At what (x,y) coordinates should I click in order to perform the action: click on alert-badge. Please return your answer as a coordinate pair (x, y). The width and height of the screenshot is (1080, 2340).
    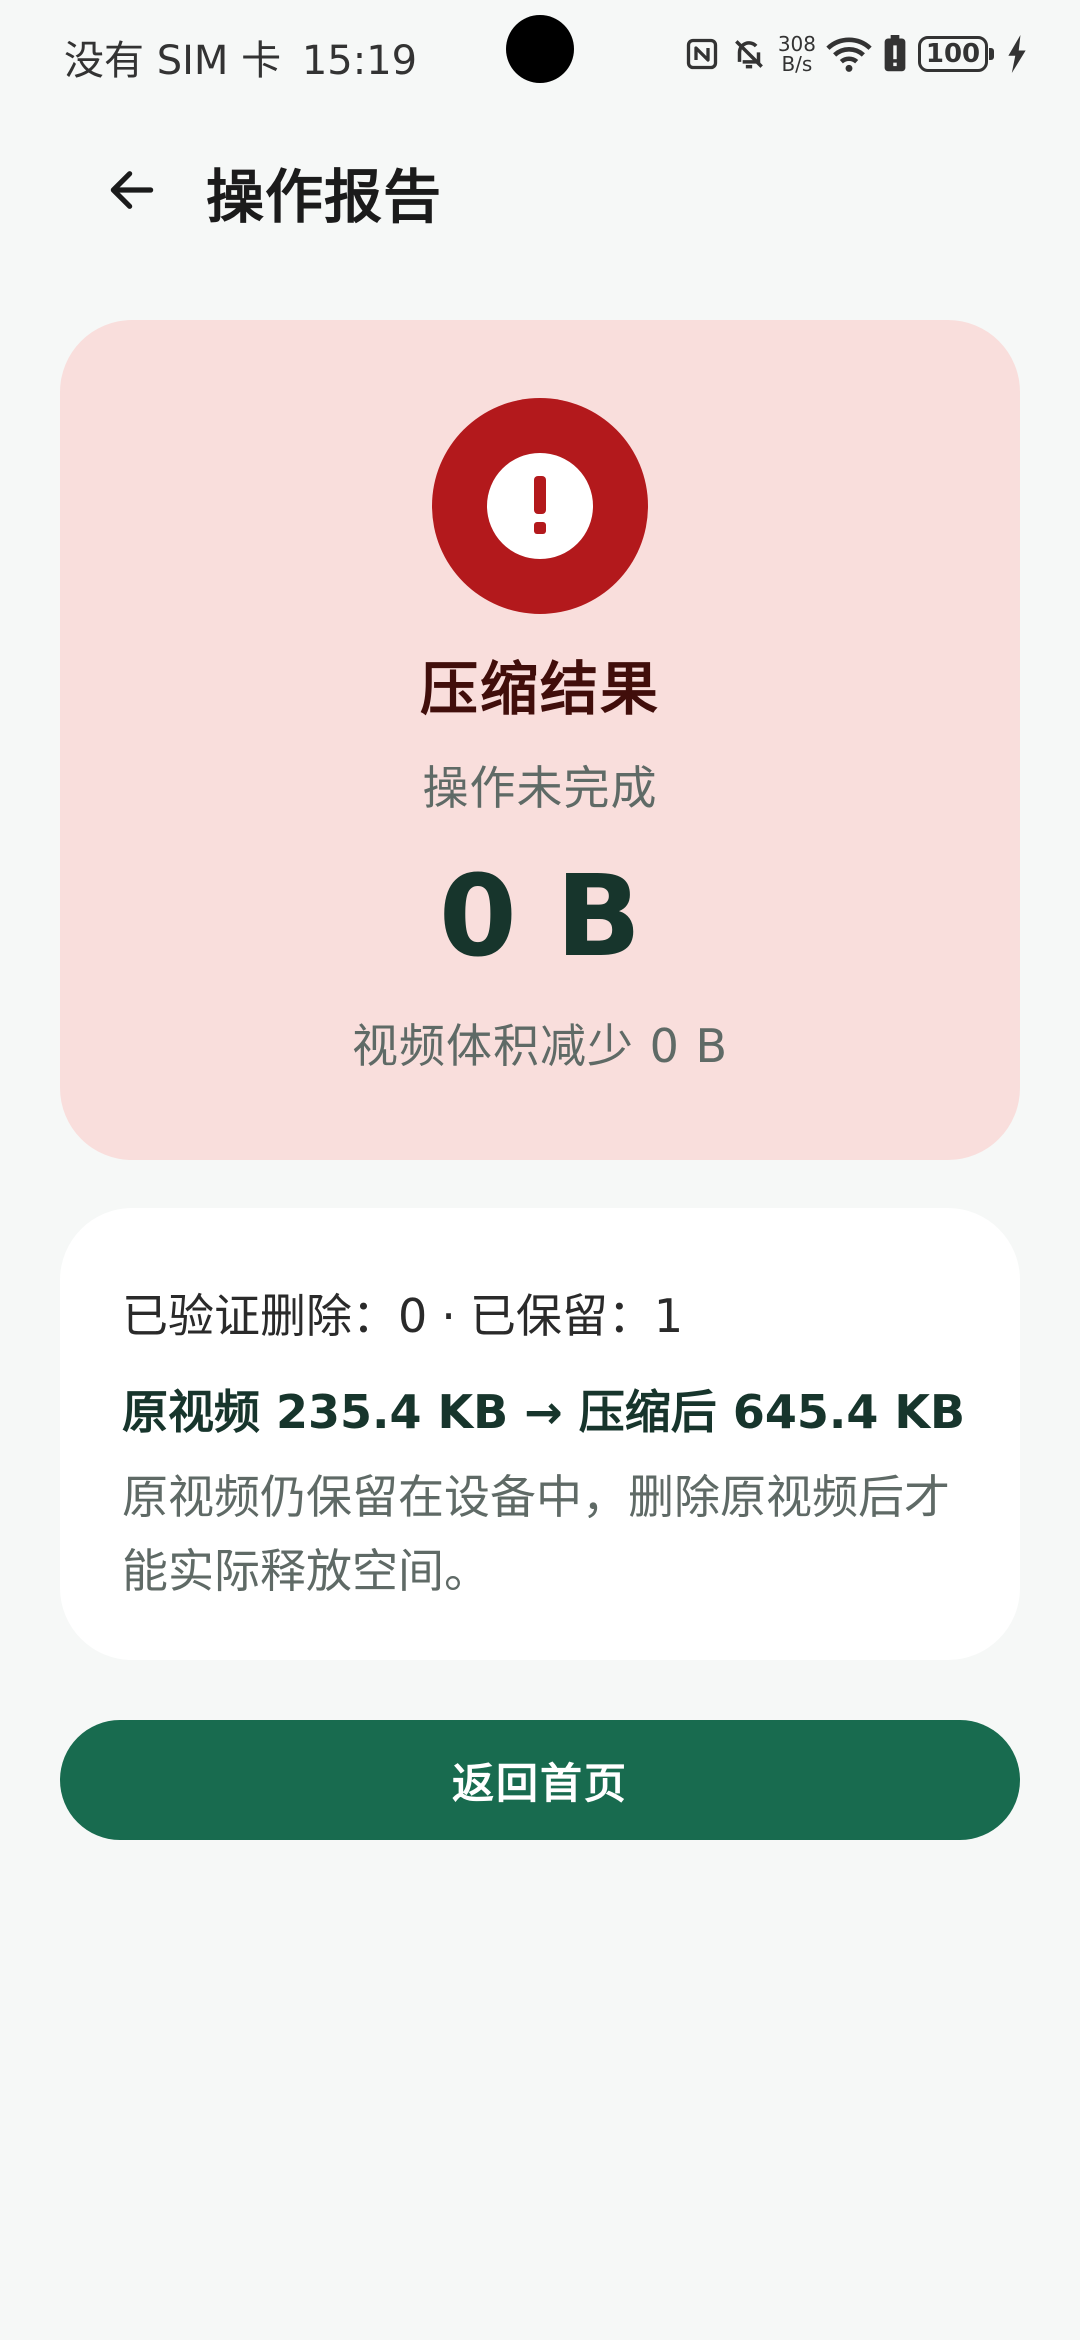
    Looking at the image, I should click on (540, 506).